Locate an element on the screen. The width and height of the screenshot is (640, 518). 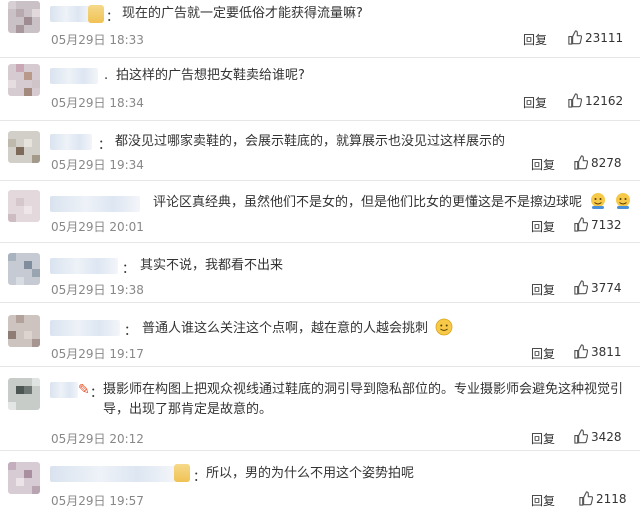
like-count: 2118 is located at coordinates (611, 498).